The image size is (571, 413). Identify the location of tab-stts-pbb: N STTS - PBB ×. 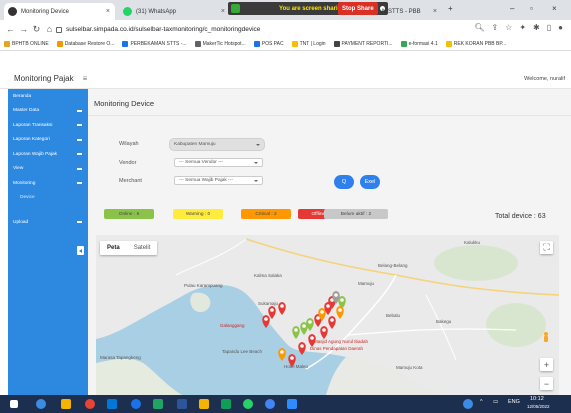
(410, 11).